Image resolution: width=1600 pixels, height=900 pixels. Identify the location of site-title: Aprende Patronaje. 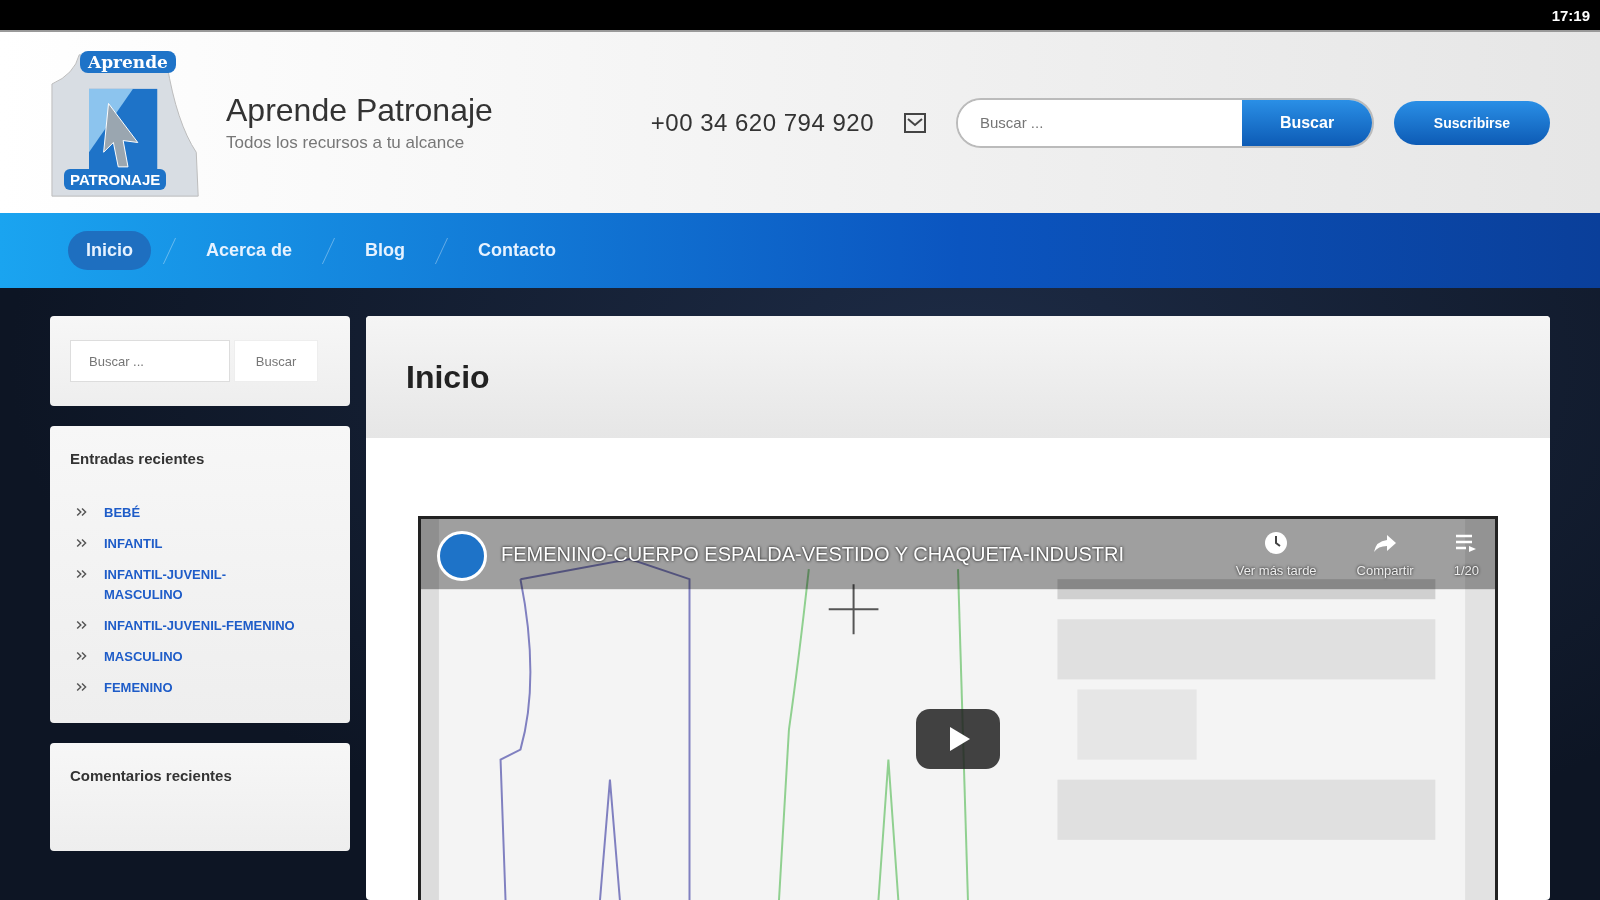
(359, 110).